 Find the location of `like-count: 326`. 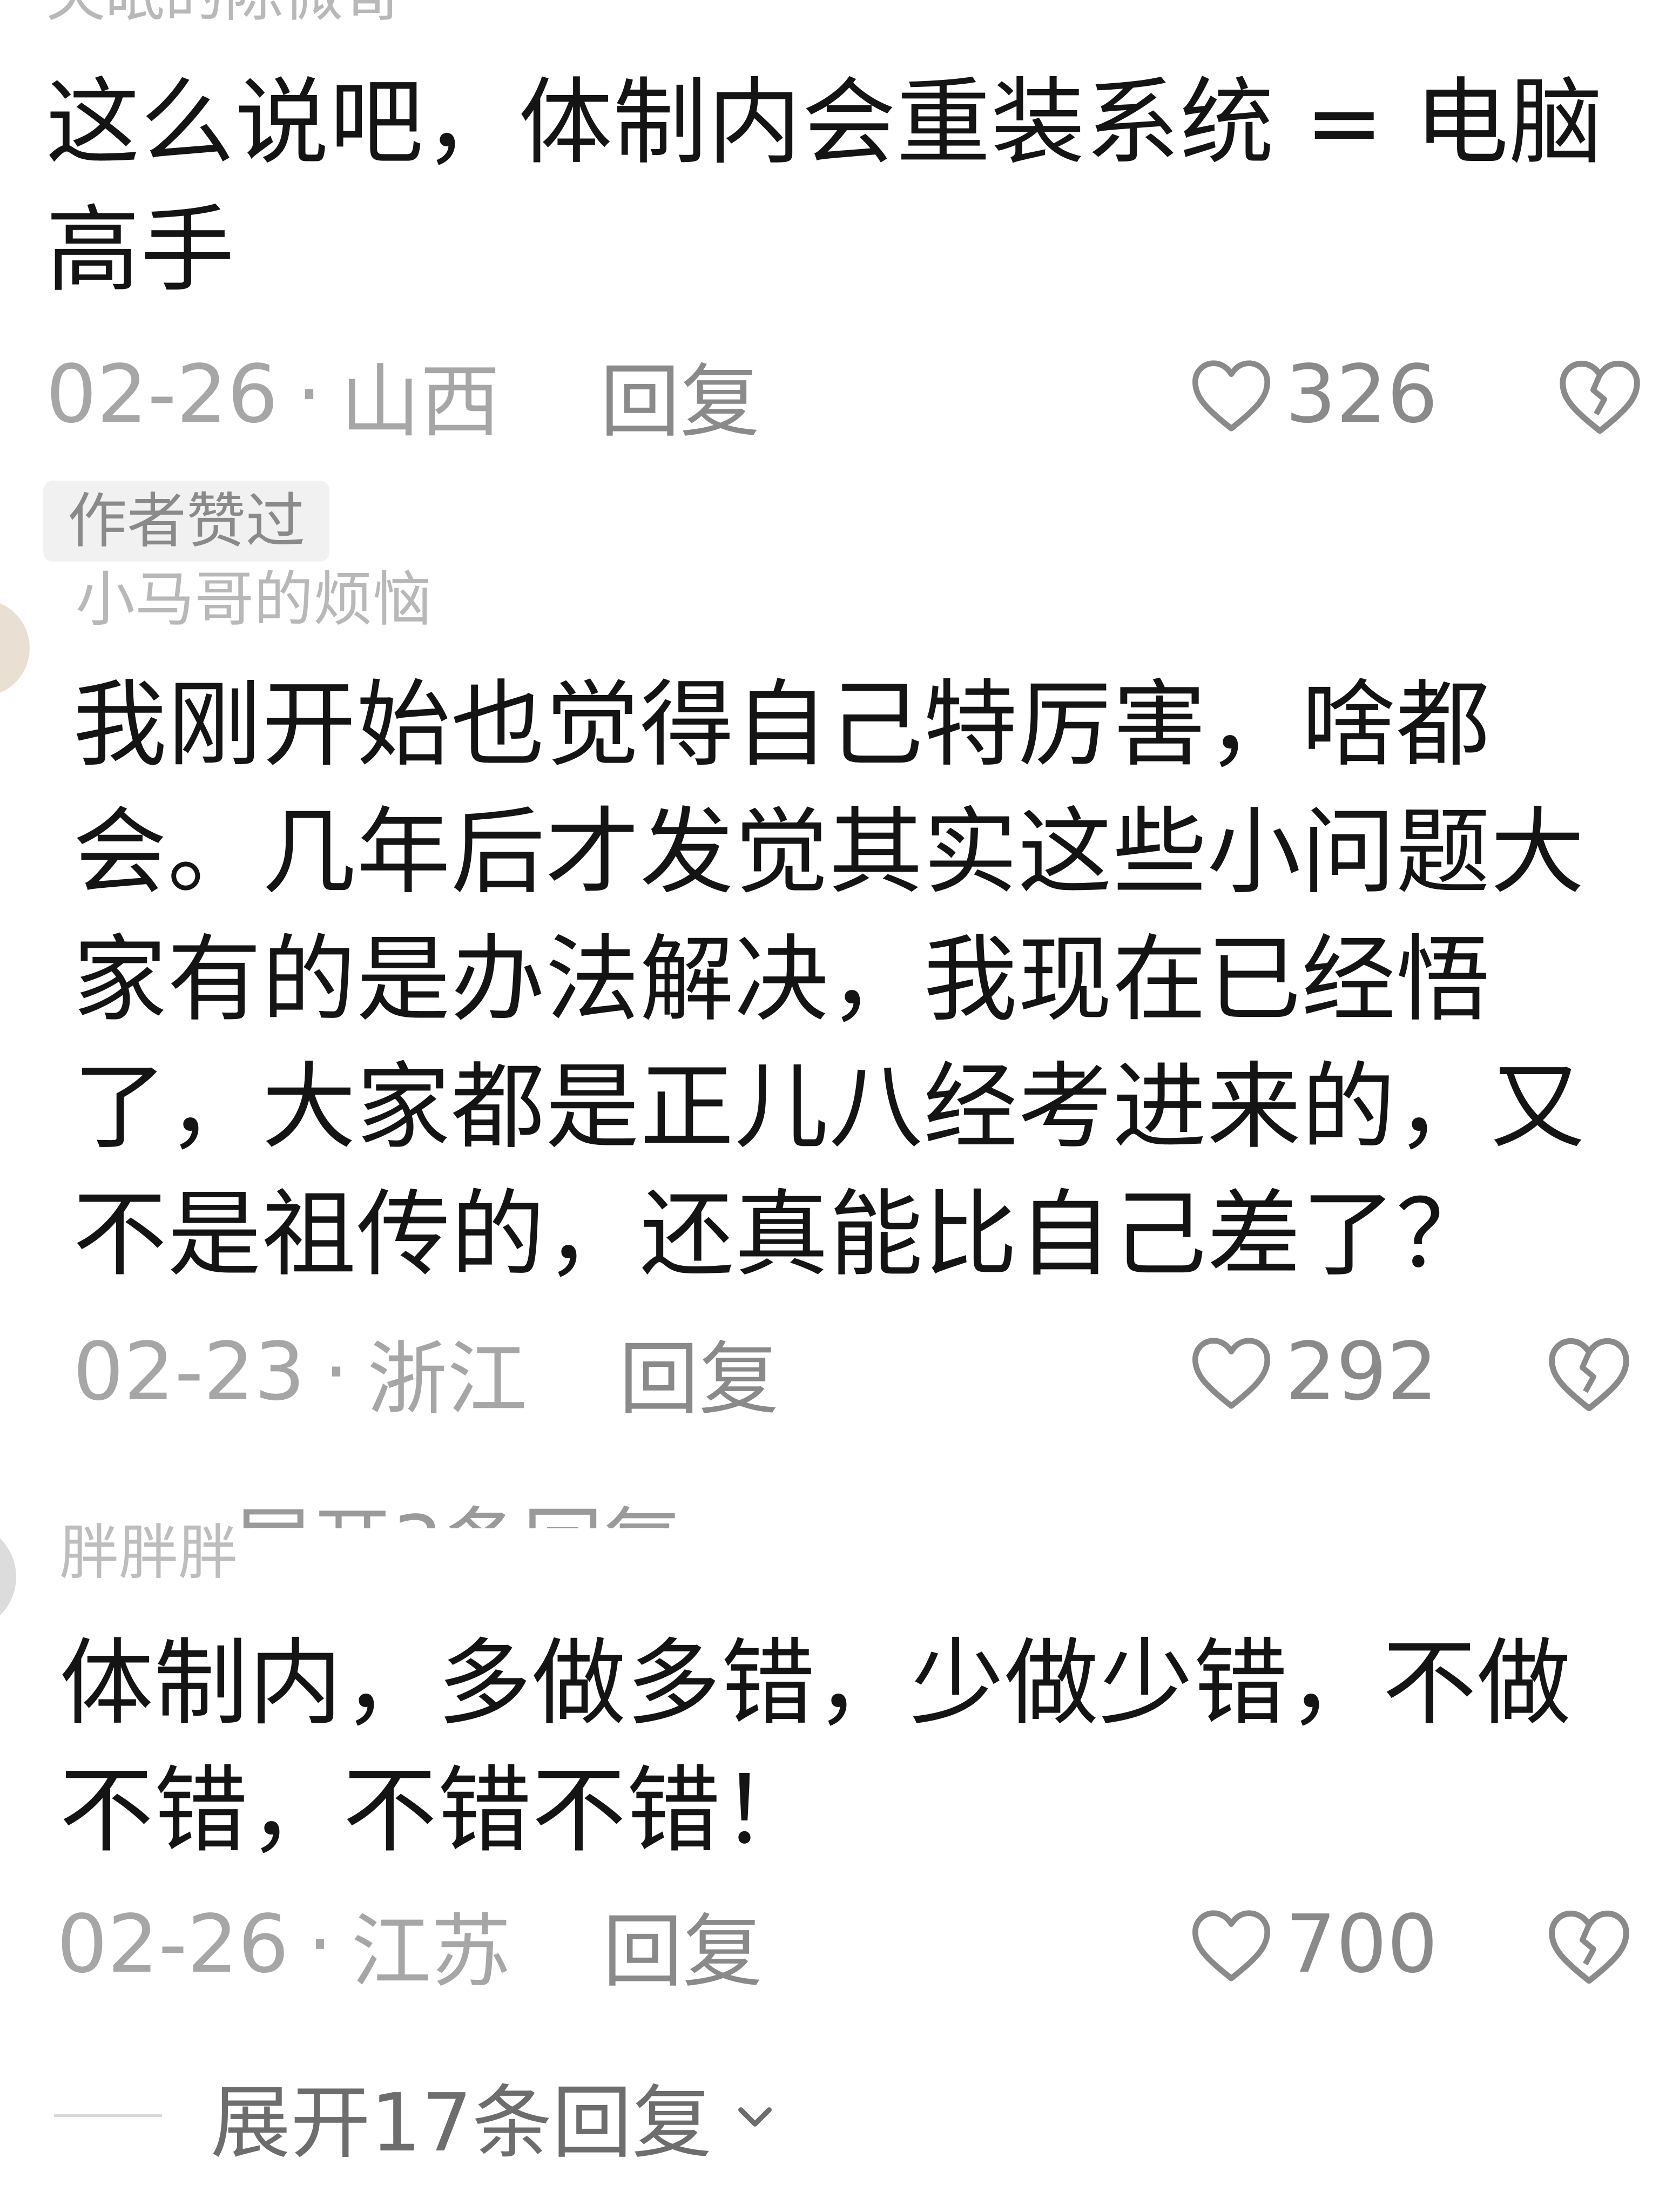

like-count: 326 is located at coordinates (1361, 394).